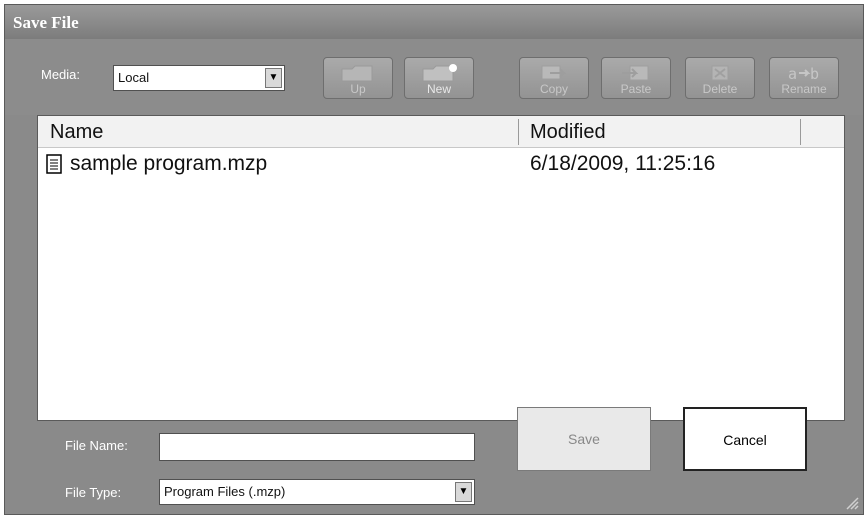 This screenshot has width=868, height=519. Describe the element at coordinates (225, 491) in the screenshot. I see `file-type-value: Program Files (.mzp)` at that location.